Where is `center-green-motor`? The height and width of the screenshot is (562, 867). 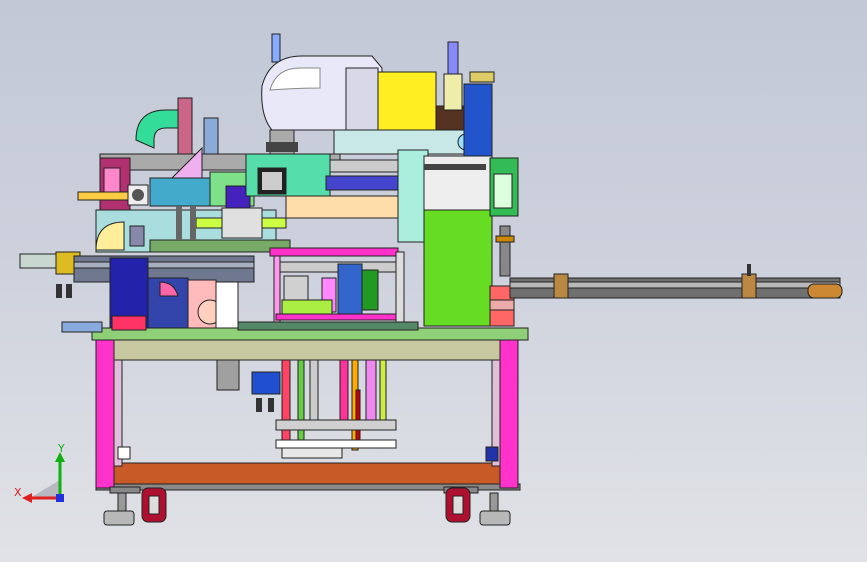
center-green-motor is located at coordinates (370, 290).